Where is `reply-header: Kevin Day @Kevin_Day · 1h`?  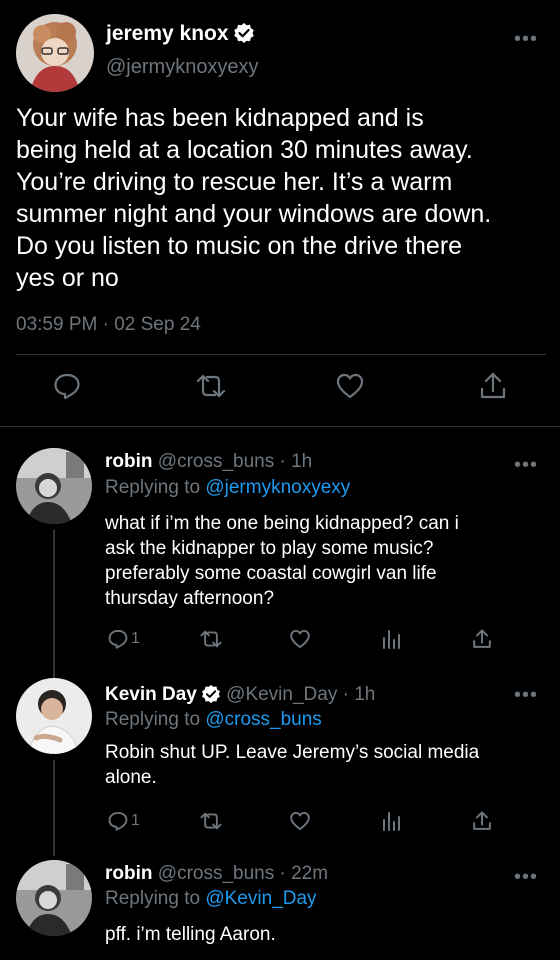 reply-header: Kevin Day @Kevin_Day · 1h is located at coordinates (240, 695).